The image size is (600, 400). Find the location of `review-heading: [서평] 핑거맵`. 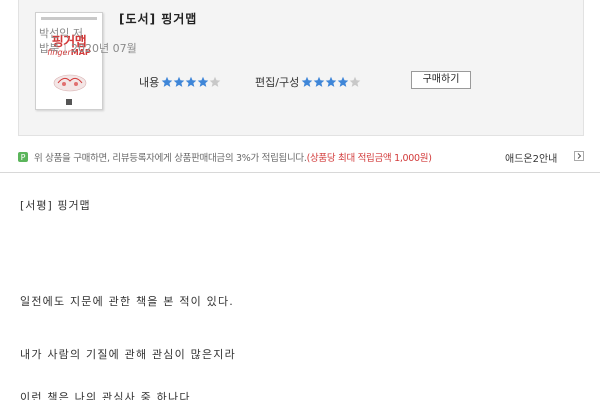

review-heading: [서평] 핑거맵 is located at coordinates (55, 205).